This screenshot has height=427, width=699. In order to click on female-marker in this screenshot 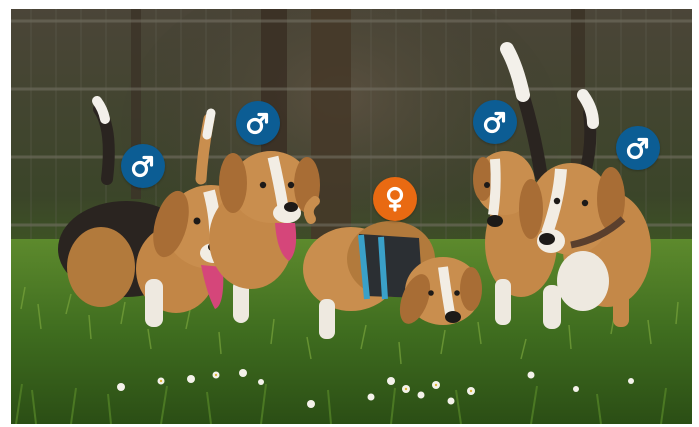, I will do `click(395, 199)`.